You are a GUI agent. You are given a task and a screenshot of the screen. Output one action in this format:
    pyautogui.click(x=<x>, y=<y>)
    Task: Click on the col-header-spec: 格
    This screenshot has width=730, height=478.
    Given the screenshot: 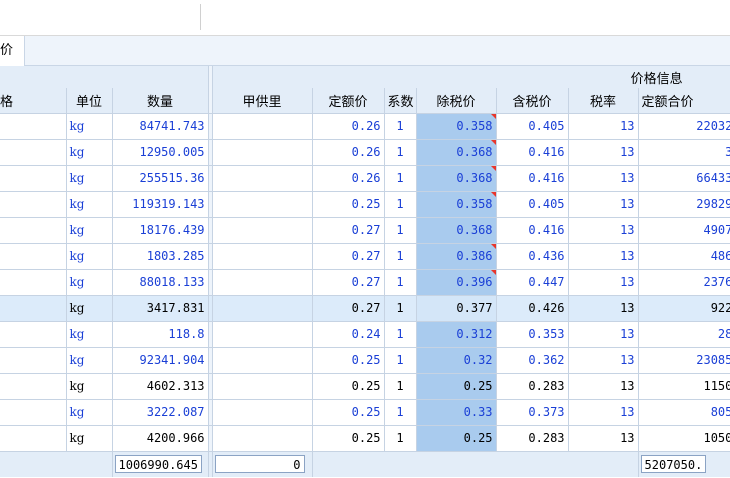 What is the action you would take?
    pyautogui.click(x=33, y=101)
    